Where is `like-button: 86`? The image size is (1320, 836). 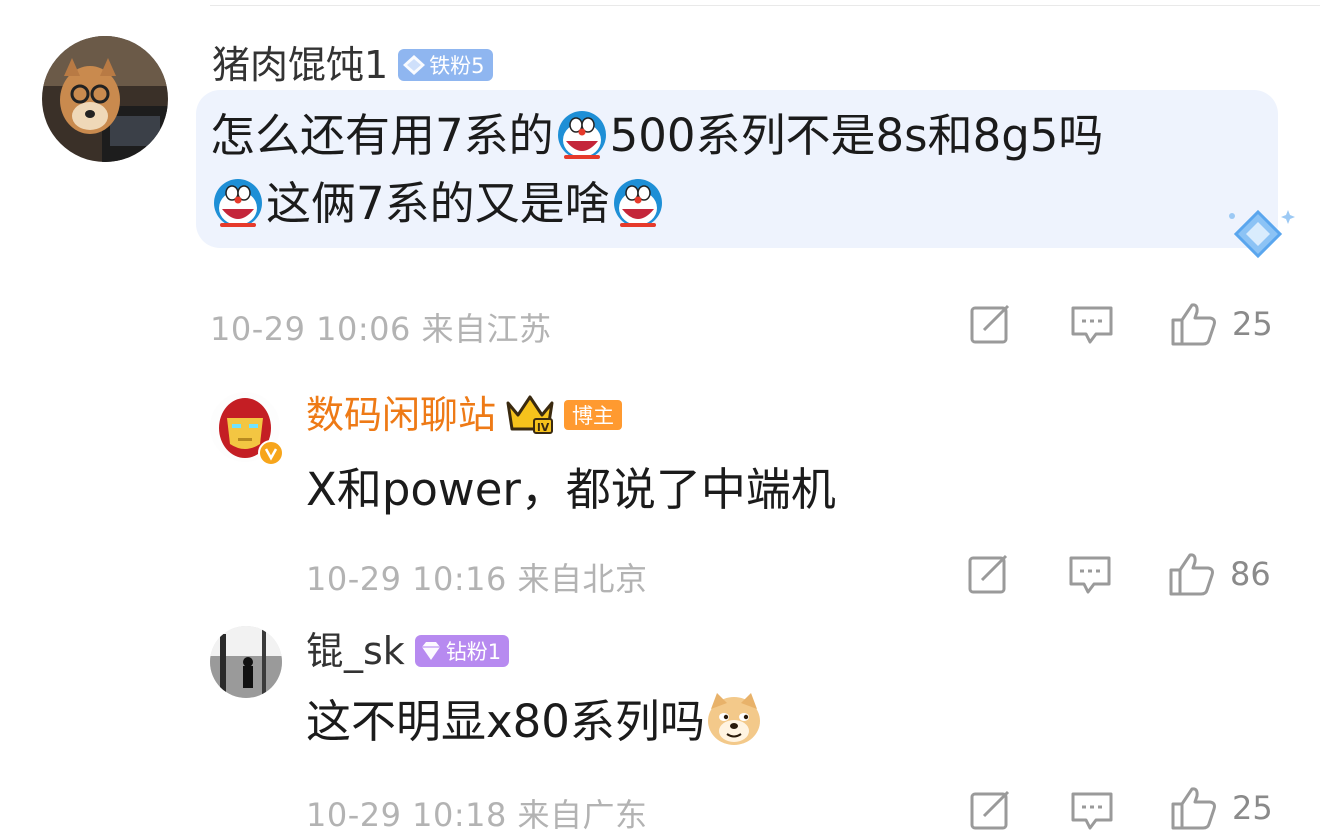
like-button: 86 is located at coordinates (1219, 574).